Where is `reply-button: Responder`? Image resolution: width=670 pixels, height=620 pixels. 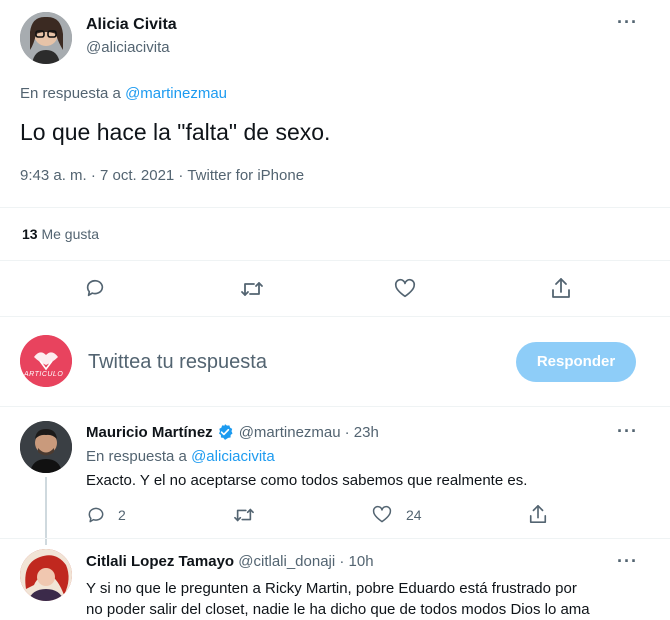
reply-button: Responder is located at coordinates (576, 362).